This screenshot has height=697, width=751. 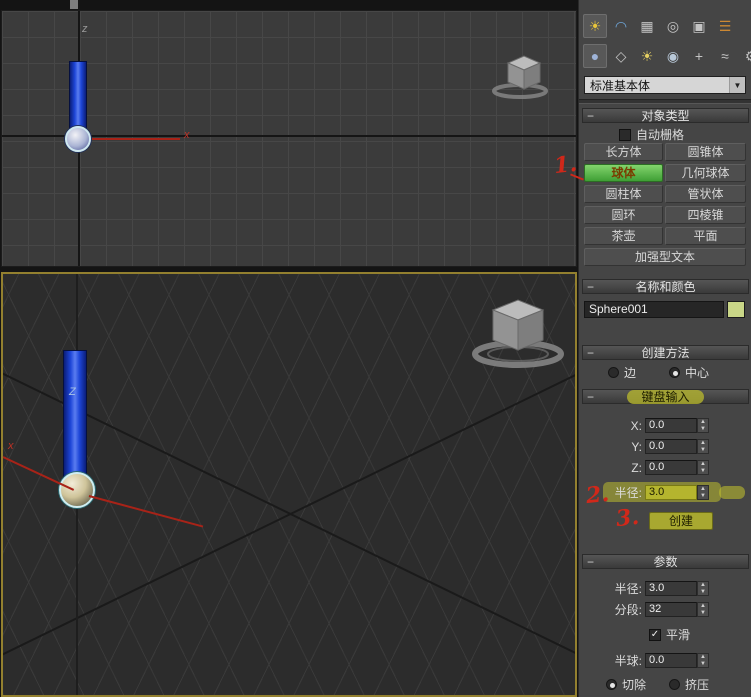 I want to click on smooth-checkbox: ✓, so click(x=655, y=634).